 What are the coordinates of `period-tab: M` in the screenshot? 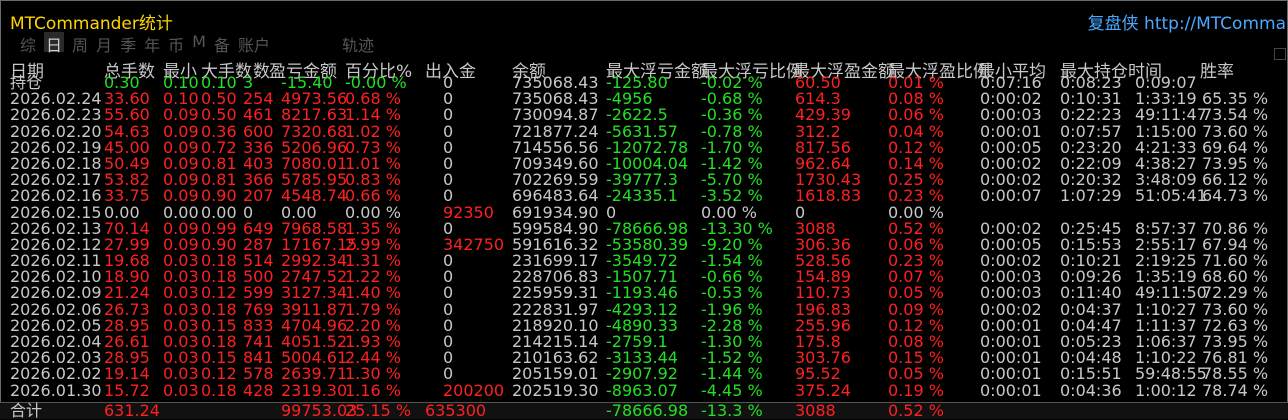 It's located at (199, 42).